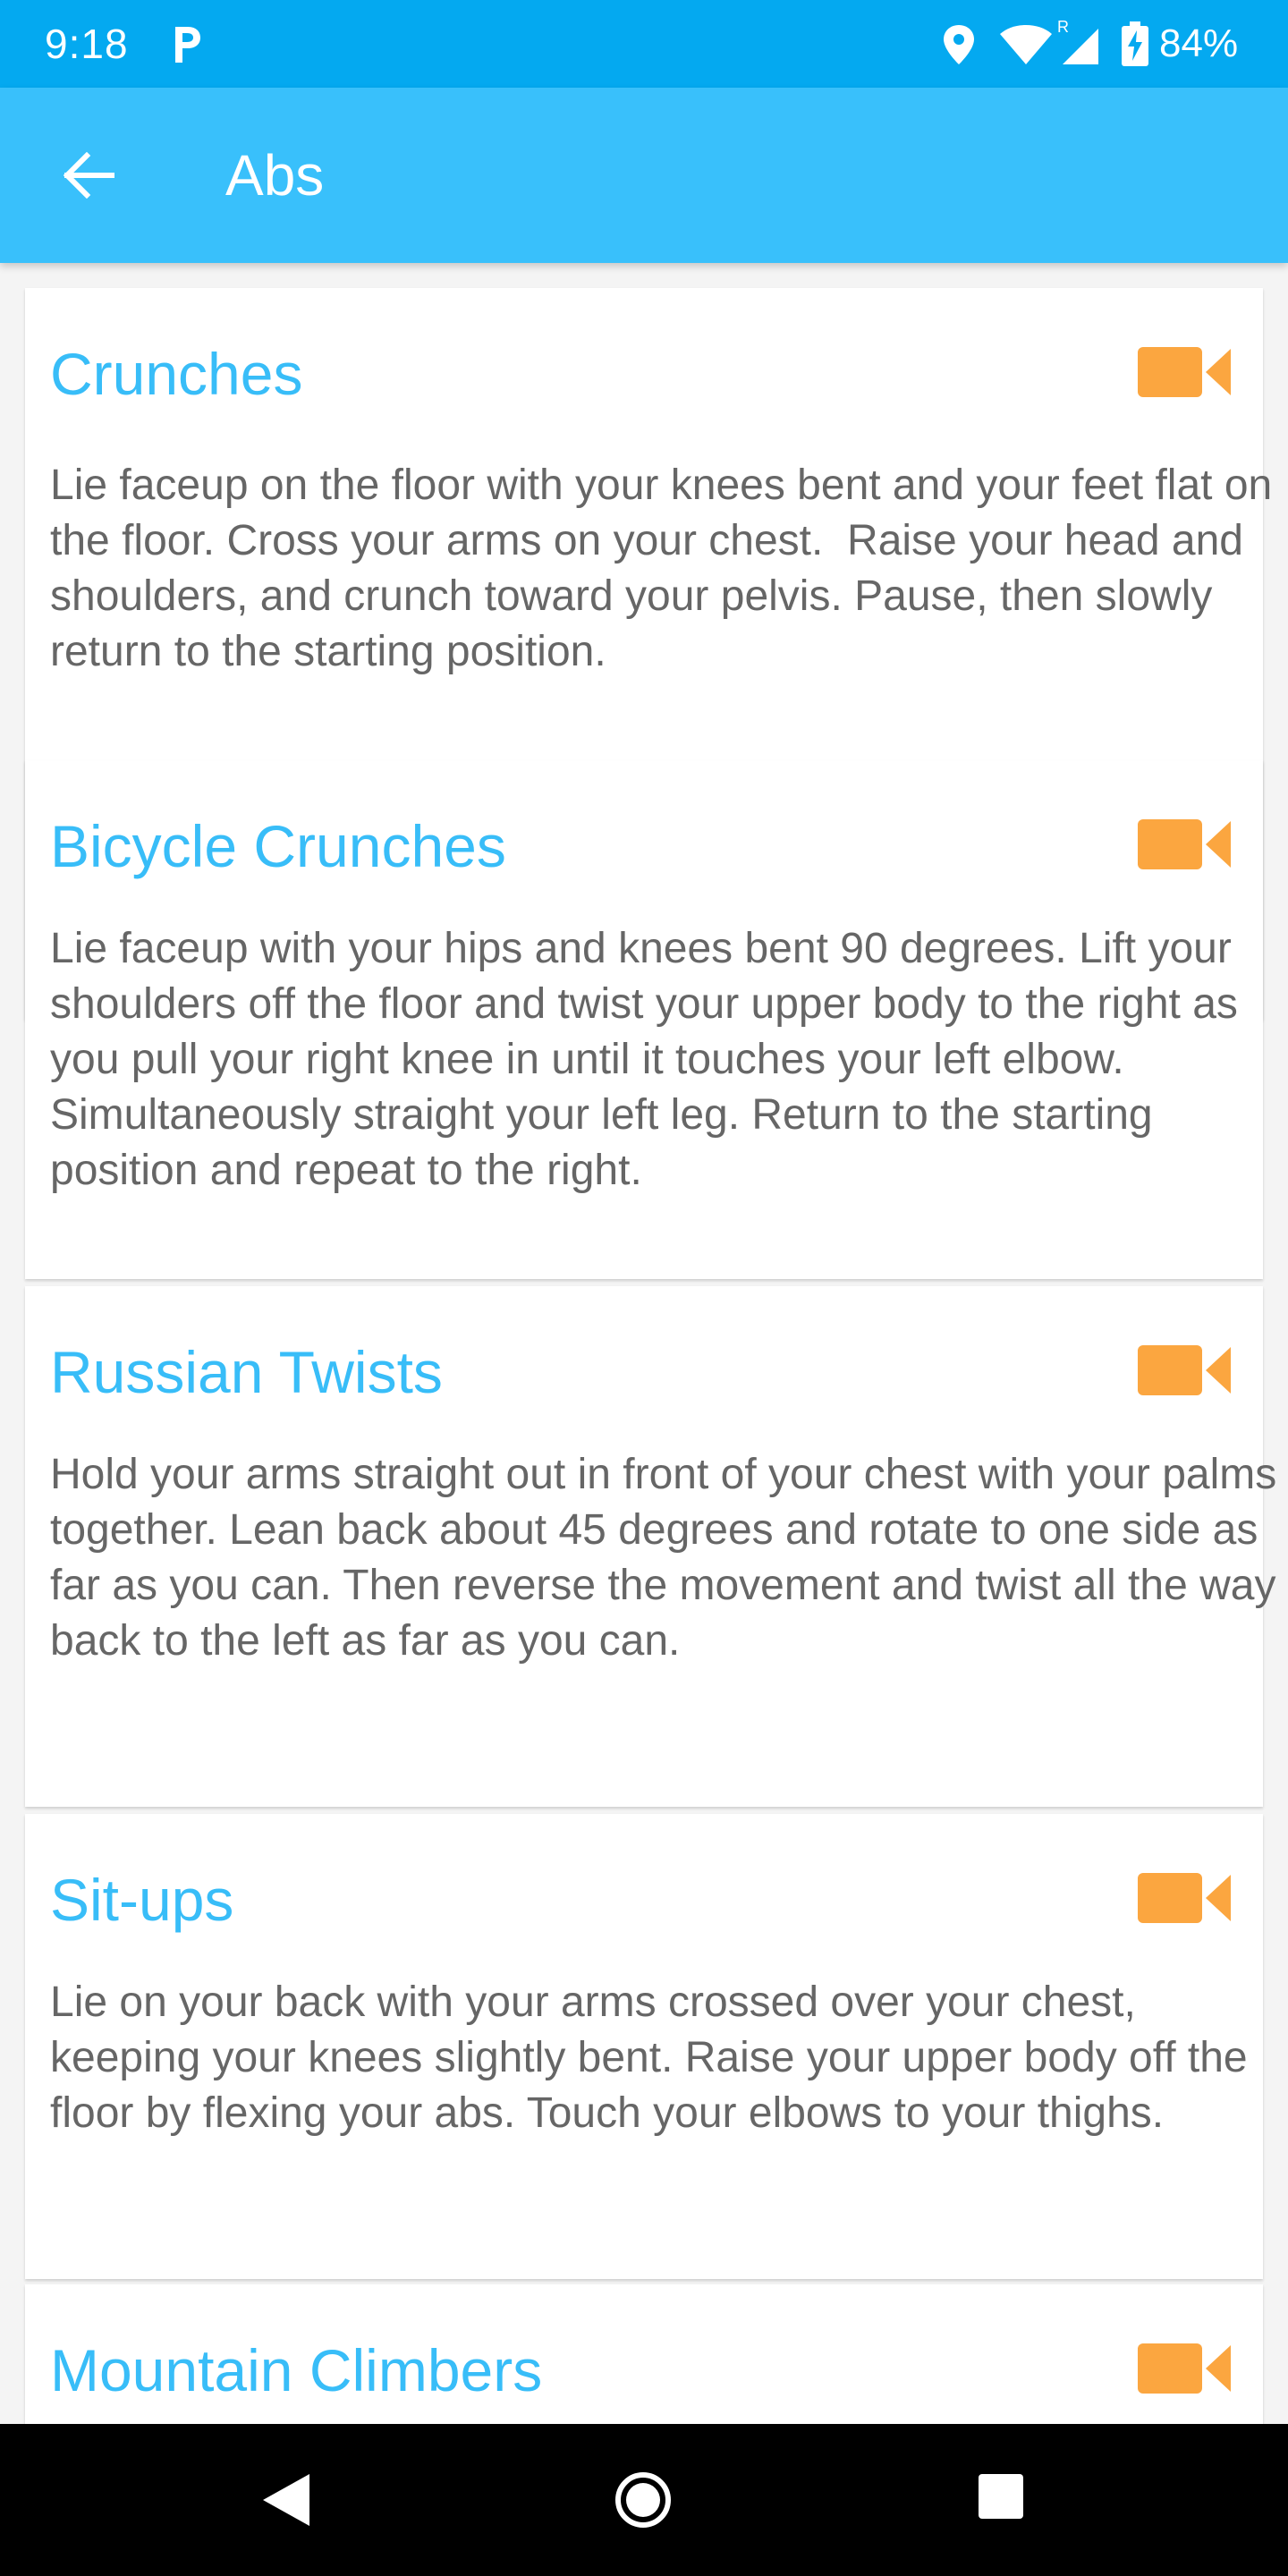 This screenshot has width=1288, height=2576. I want to click on app-bar: Abs, so click(644, 175).